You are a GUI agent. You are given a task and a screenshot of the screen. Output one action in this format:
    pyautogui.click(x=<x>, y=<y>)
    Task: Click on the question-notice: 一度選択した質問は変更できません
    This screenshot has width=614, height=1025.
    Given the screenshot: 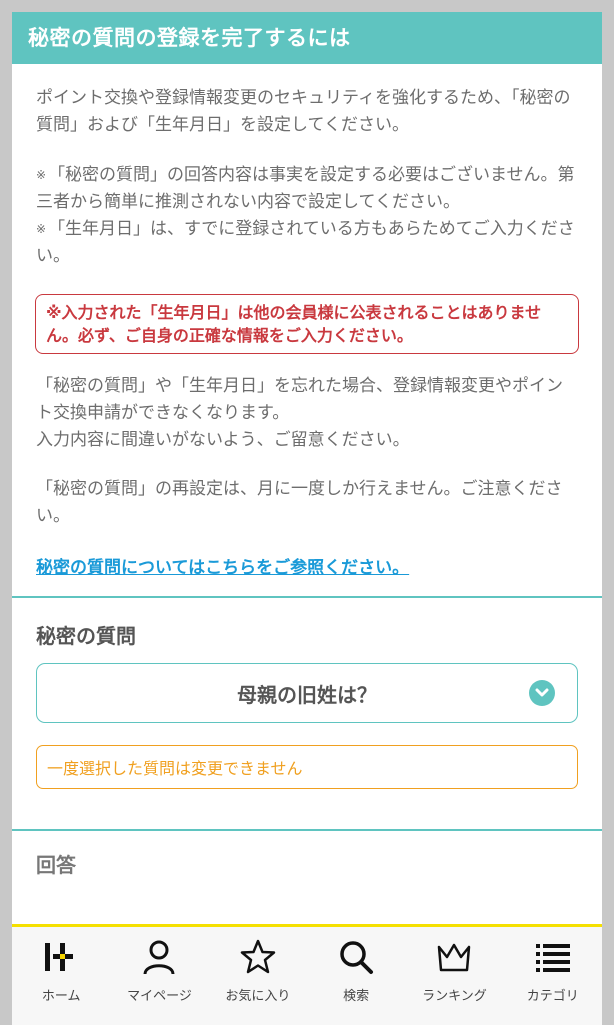 What is the action you would take?
    pyautogui.click(x=307, y=767)
    